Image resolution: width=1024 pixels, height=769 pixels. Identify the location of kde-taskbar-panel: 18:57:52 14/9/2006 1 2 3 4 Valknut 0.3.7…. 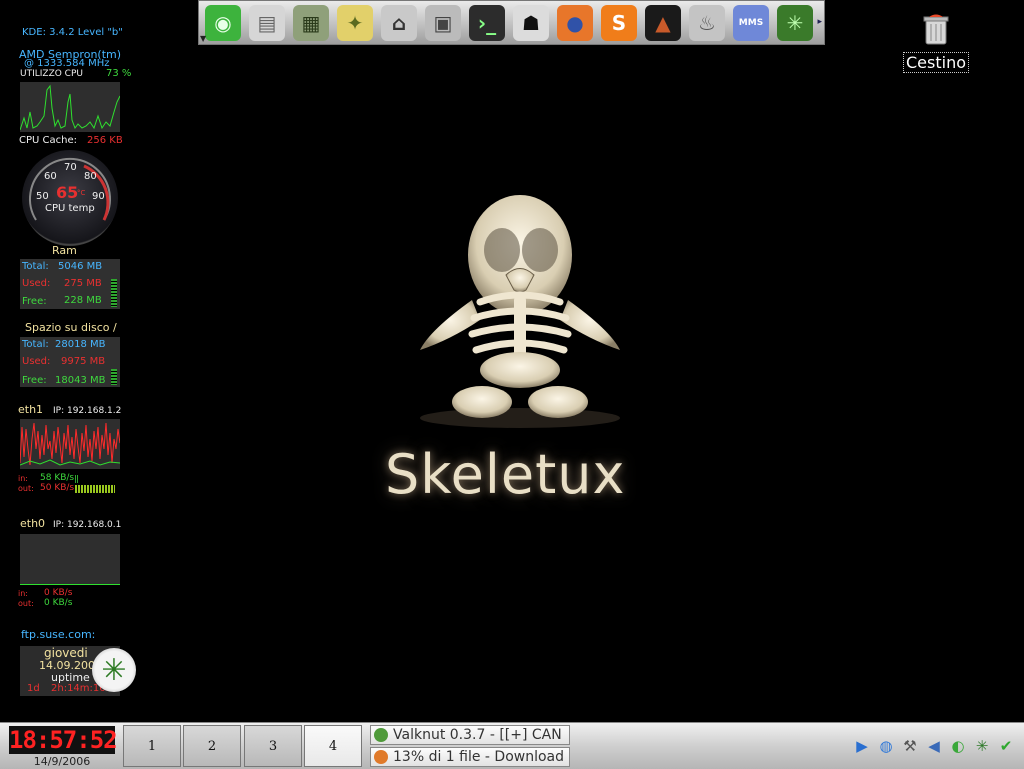
(512, 745).